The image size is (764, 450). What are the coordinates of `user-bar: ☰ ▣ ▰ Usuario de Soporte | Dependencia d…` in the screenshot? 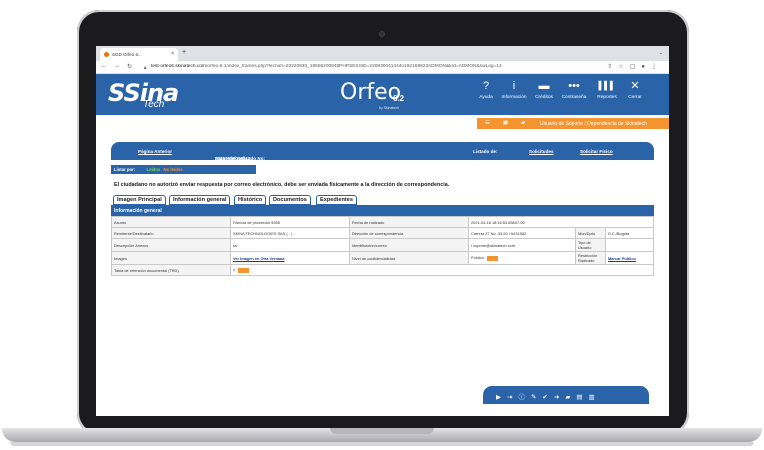 It's located at (573, 123).